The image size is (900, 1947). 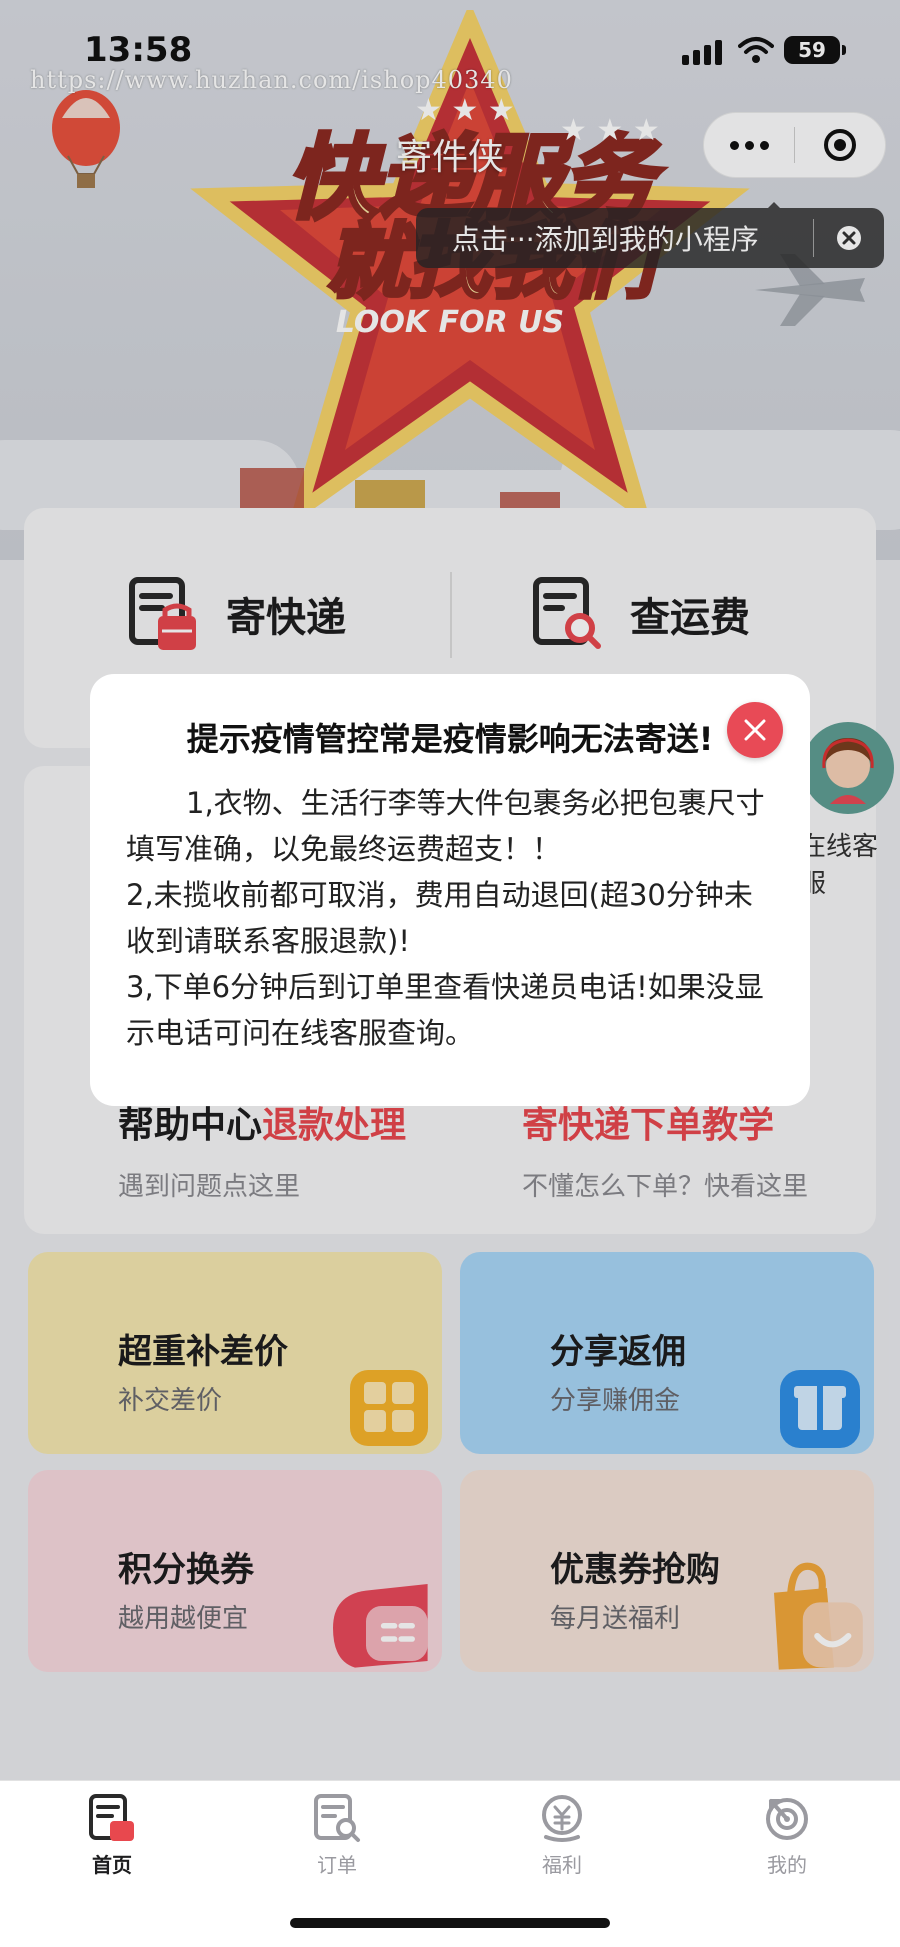 I want to click on tab-label: 福利, so click(x=562, y=1865).